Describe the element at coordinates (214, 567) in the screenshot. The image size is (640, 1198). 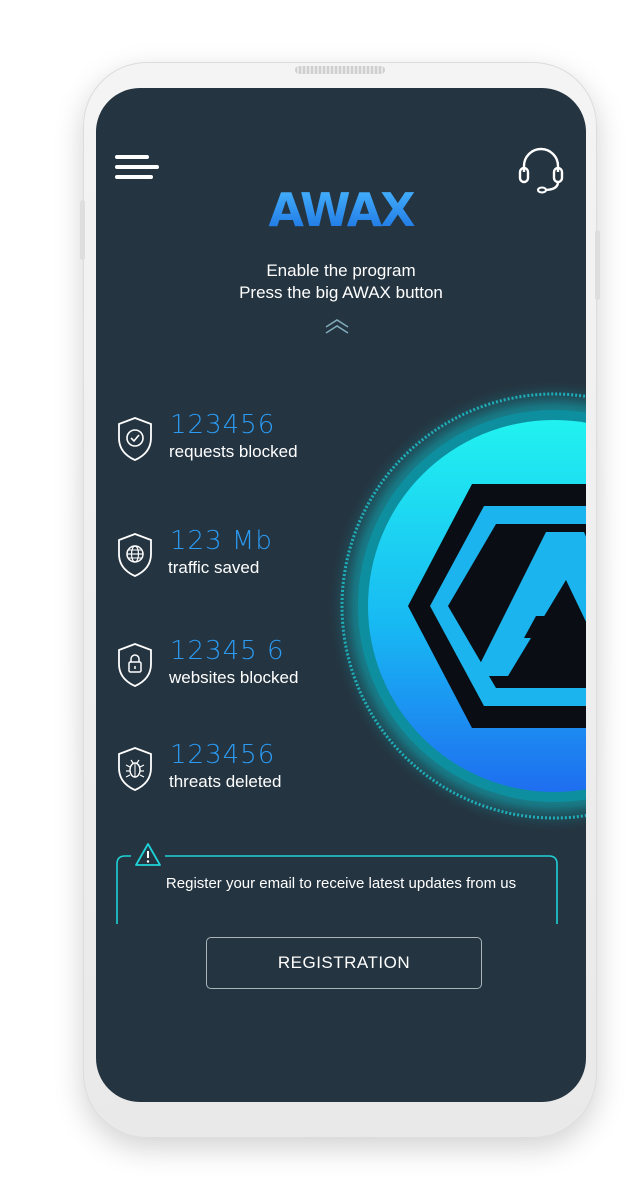
I see `stat-label: traffic saved` at that location.